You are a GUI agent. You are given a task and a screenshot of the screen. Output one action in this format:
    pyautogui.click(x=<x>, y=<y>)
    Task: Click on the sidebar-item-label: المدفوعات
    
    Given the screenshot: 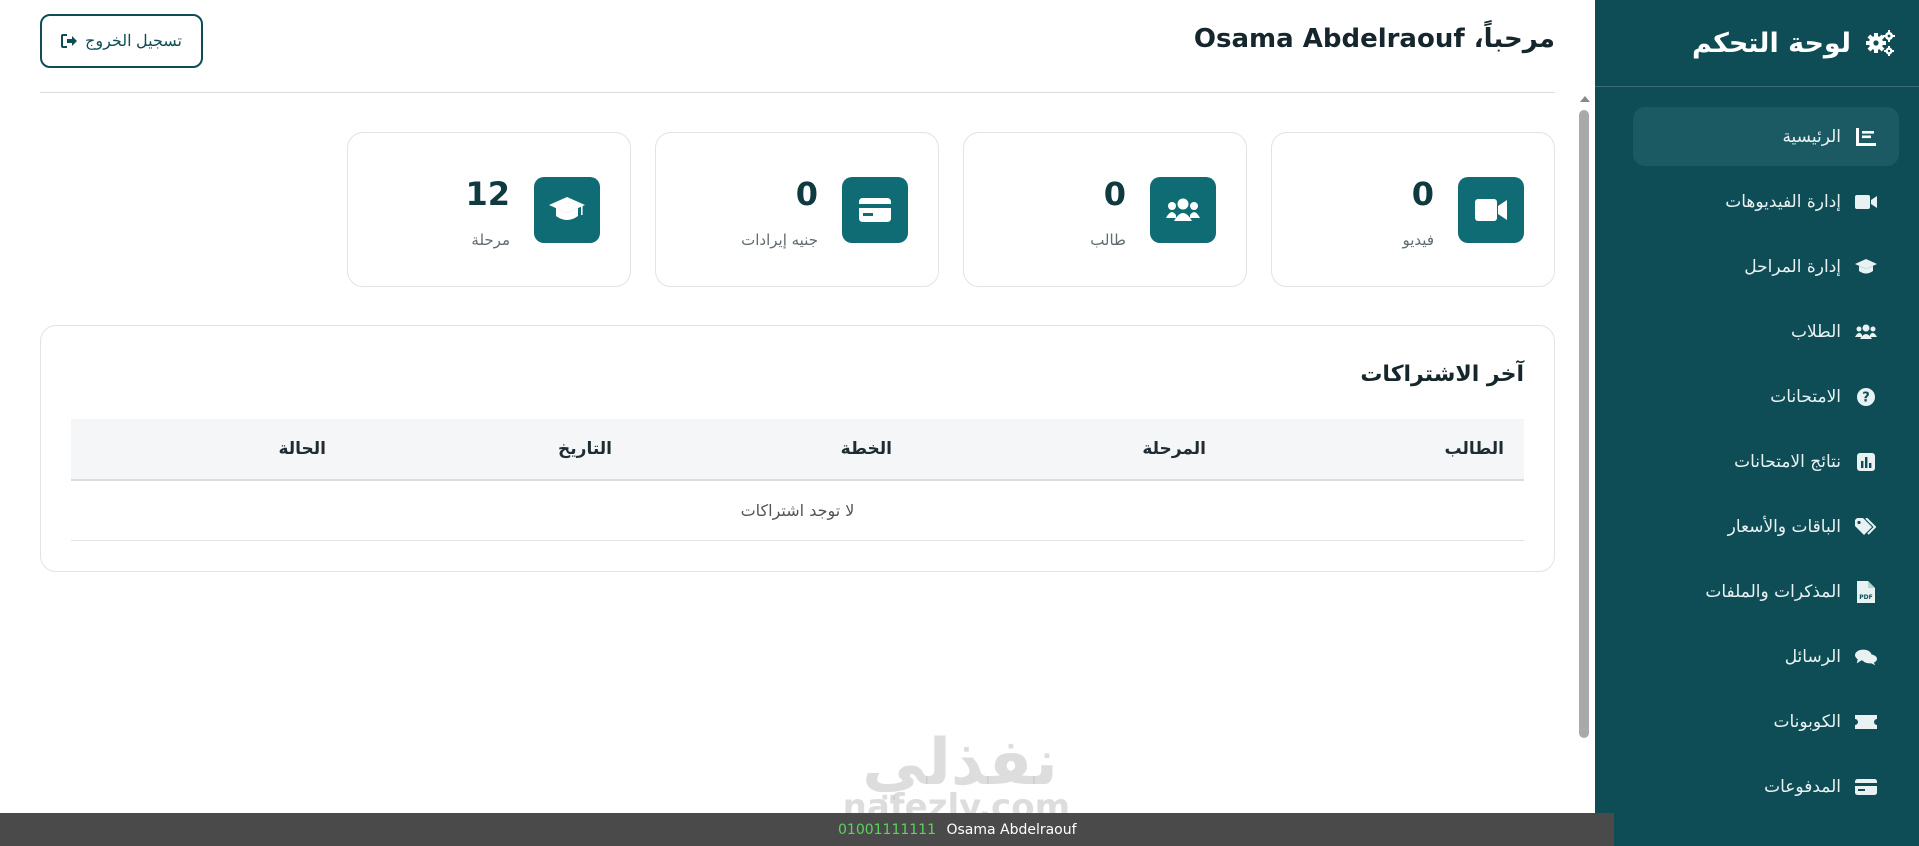 What is the action you would take?
    pyautogui.click(x=1802, y=786)
    